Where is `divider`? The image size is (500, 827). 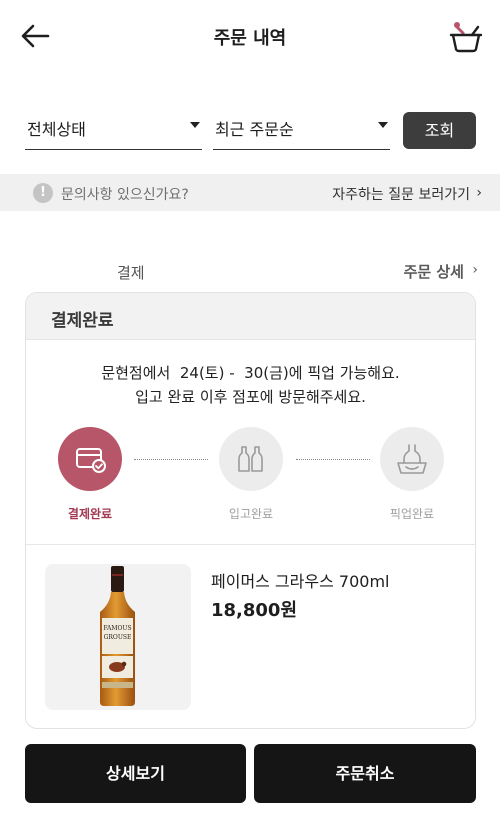
divider is located at coordinates (250, 544).